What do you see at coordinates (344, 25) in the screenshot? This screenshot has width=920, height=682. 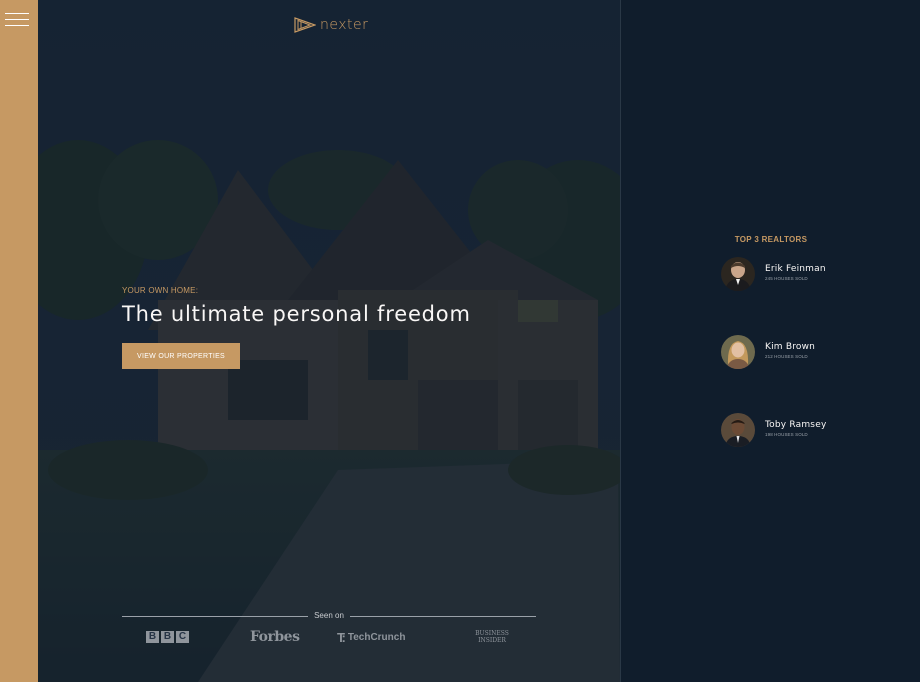 I see `logo-text: nexter` at bounding box center [344, 25].